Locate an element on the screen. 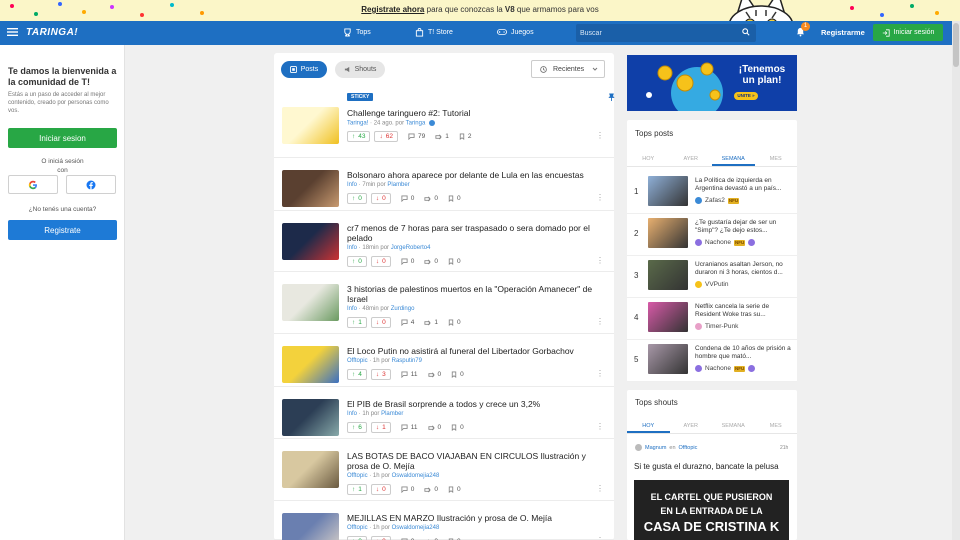 This screenshot has width=960, height=540. saves-stat: 2 is located at coordinates (465, 136).